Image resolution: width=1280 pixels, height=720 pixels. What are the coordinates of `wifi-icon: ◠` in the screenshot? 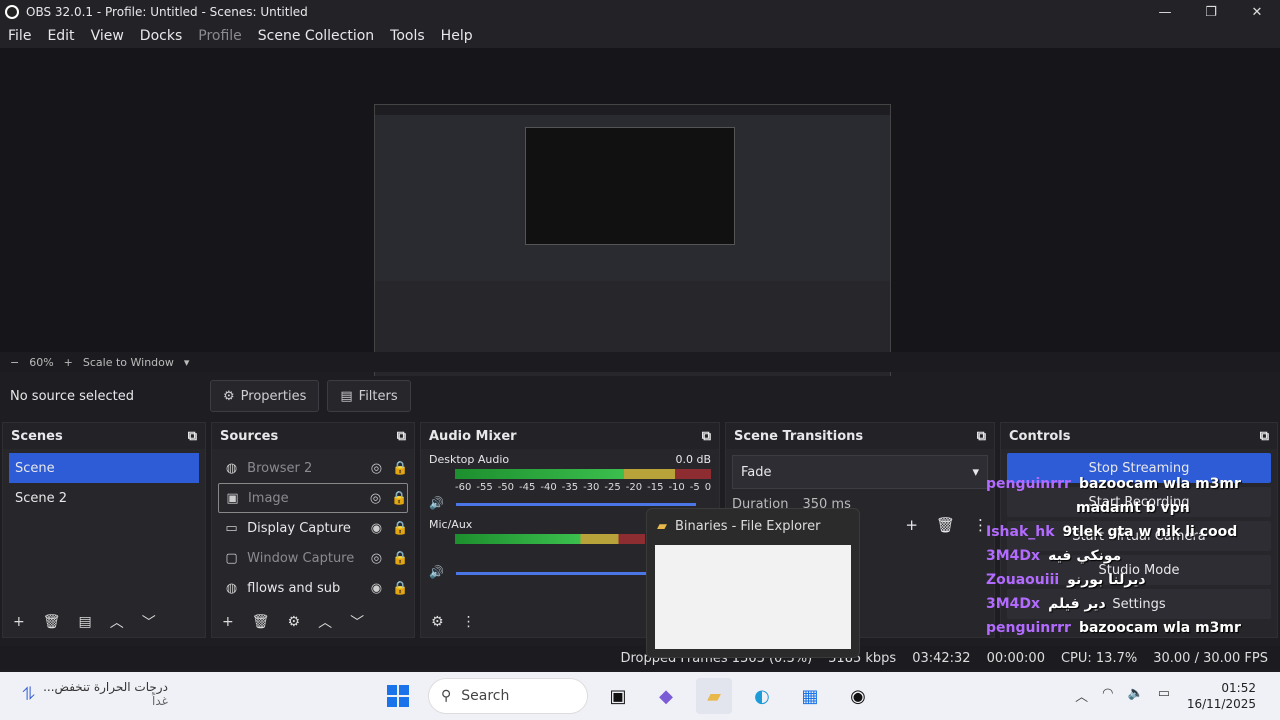 It's located at (1107, 695).